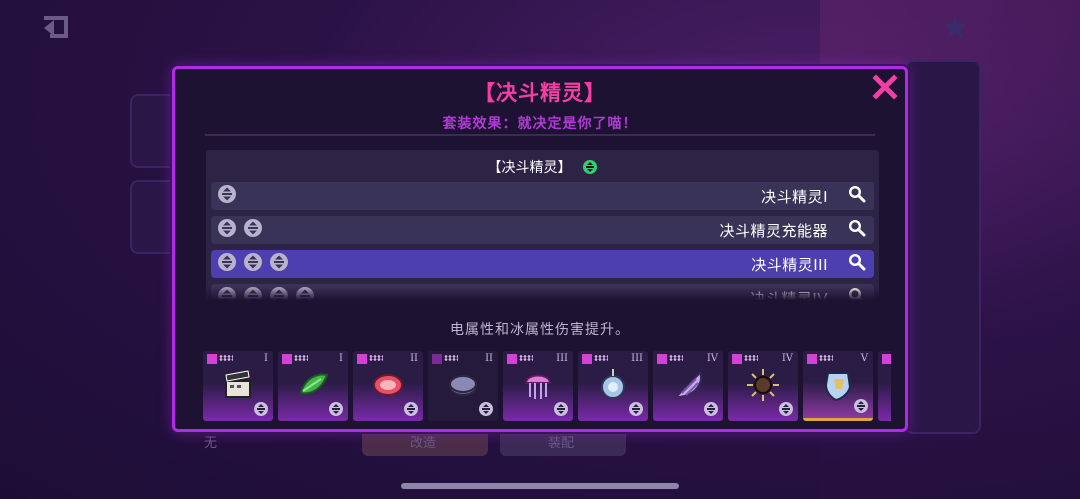 The width and height of the screenshot is (1080, 499). Describe the element at coordinates (542, 293) in the screenshot. I see `scroll-fade` at that location.